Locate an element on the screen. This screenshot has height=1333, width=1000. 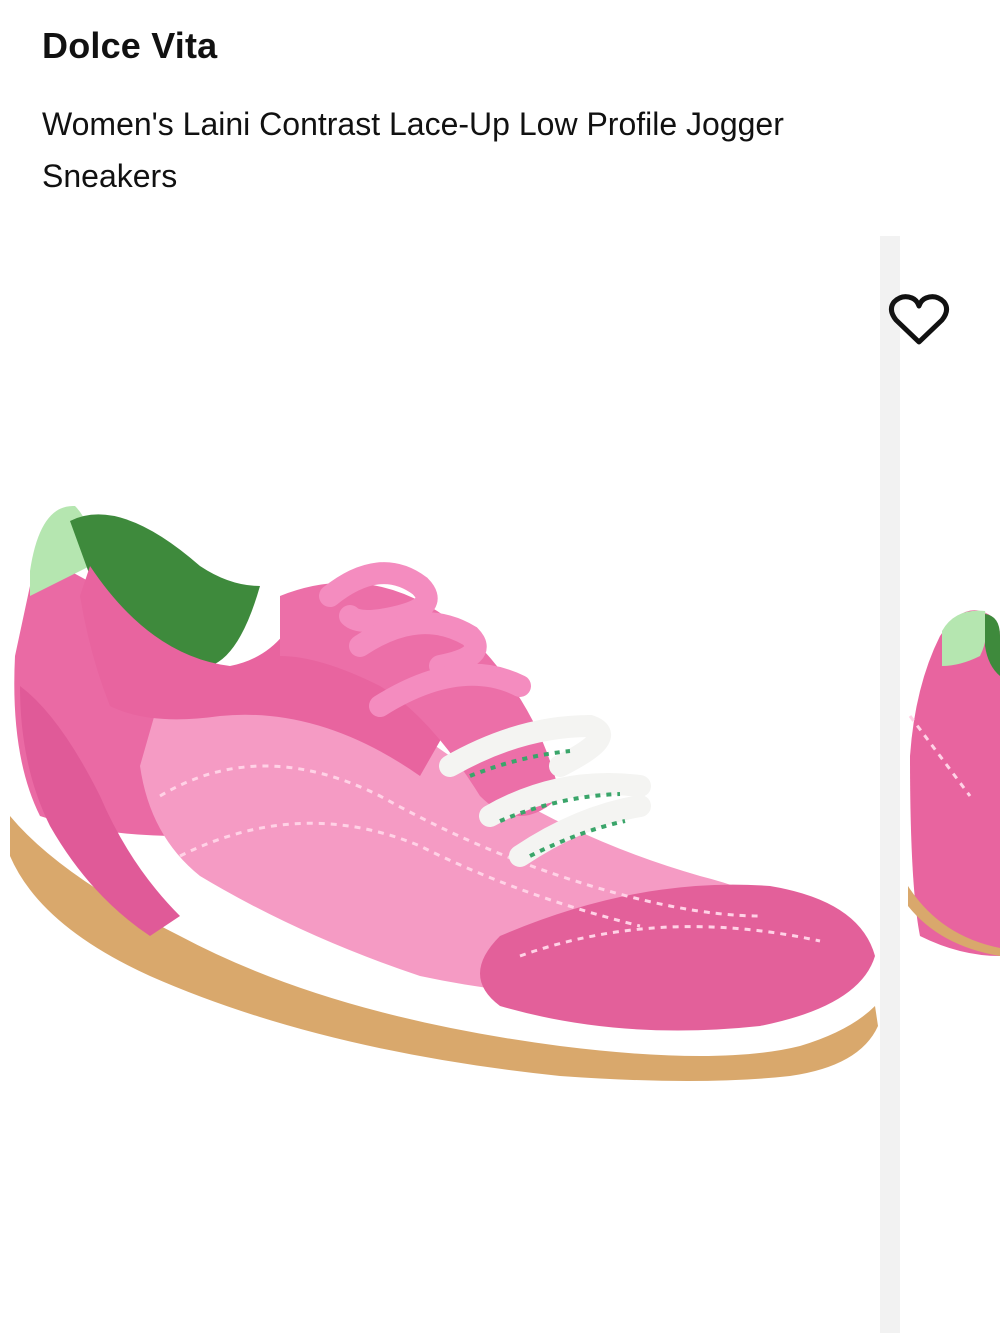
carousel-divider is located at coordinates (890, 784).